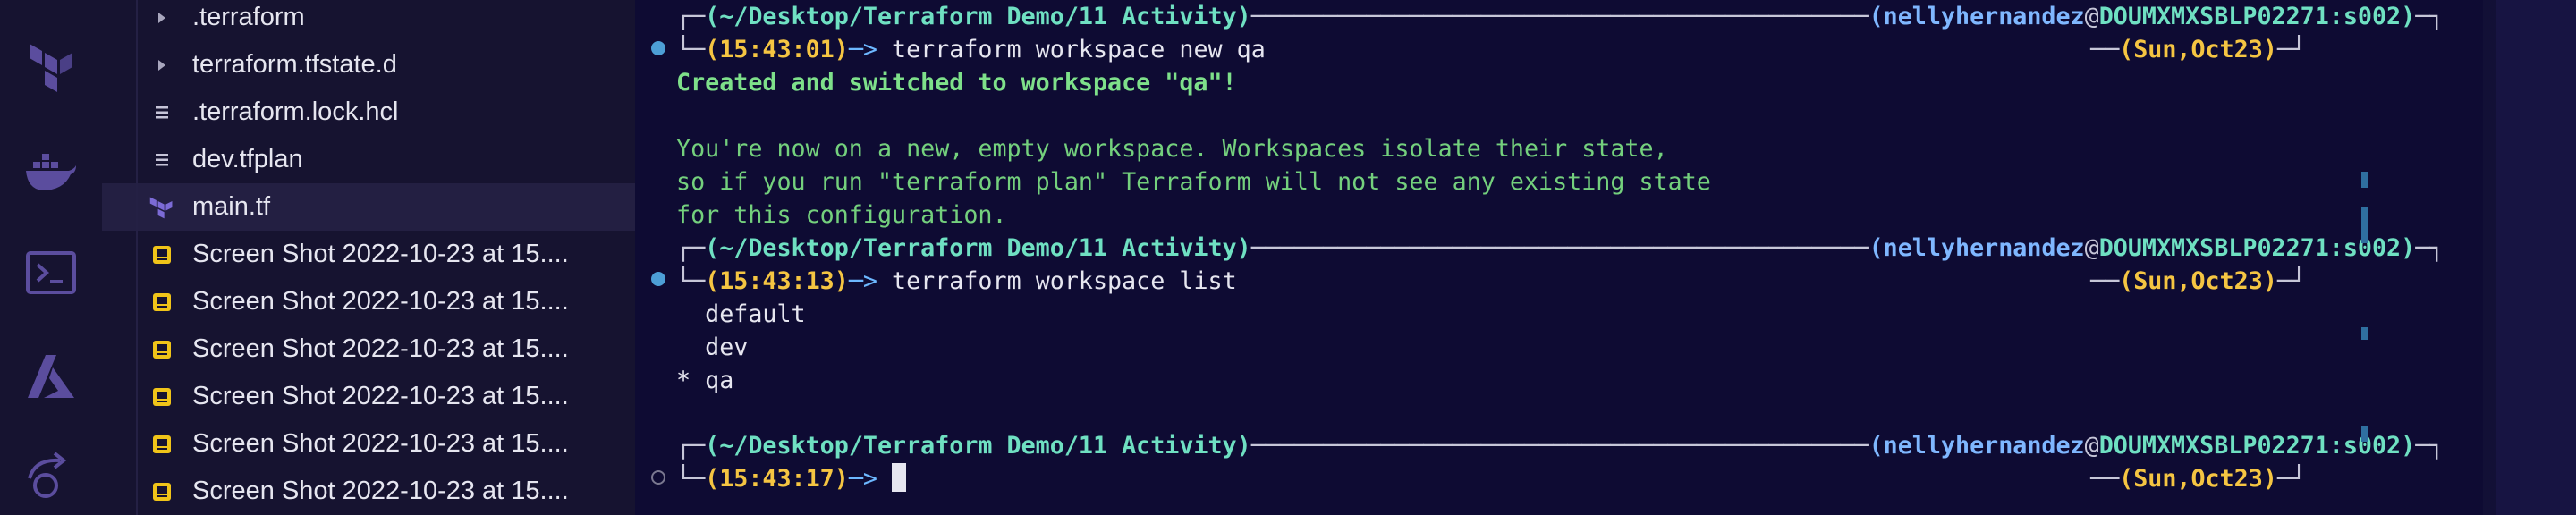  What do you see at coordinates (956, 83) in the screenshot?
I see `output-success-headline: Created and switched to workspace "qa"!` at bounding box center [956, 83].